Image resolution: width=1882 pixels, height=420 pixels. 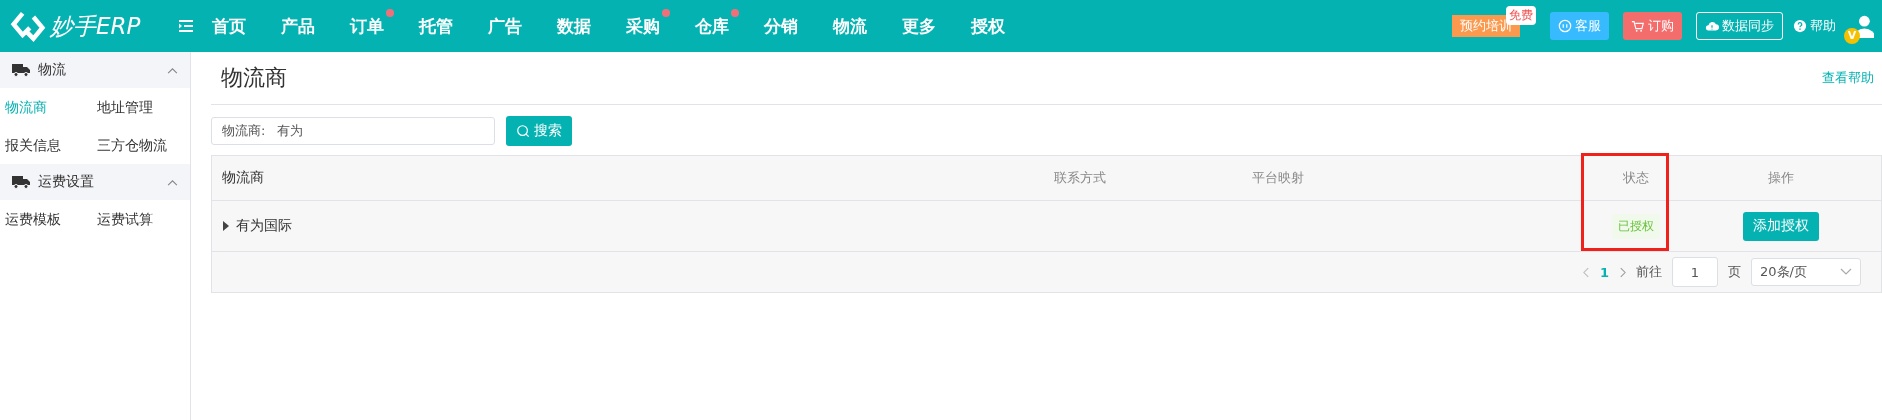 What do you see at coordinates (1780, 178) in the screenshot?
I see `column-header: 操作` at bounding box center [1780, 178].